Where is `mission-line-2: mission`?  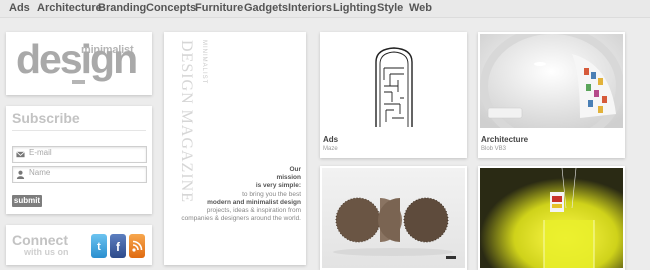
mission-line-2: mission is located at coordinates (288, 178).